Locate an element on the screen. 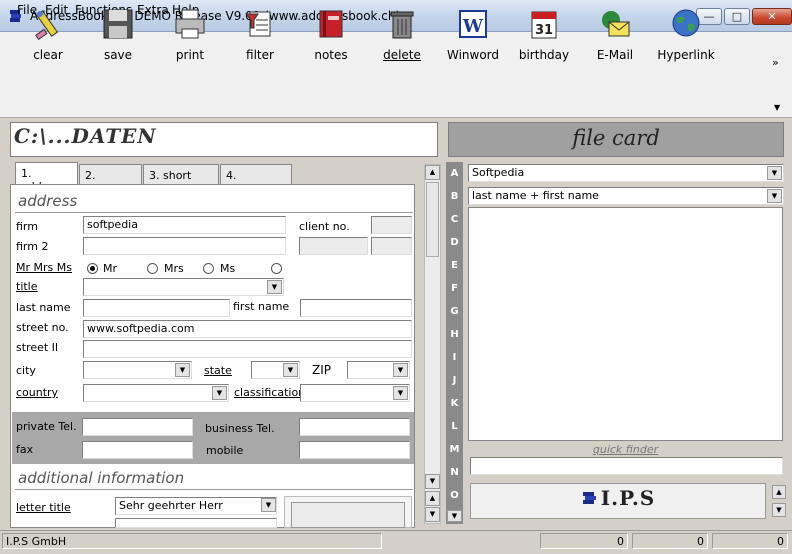 The height and width of the screenshot is (554, 792). radio-other is located at coordinates (276, 268).